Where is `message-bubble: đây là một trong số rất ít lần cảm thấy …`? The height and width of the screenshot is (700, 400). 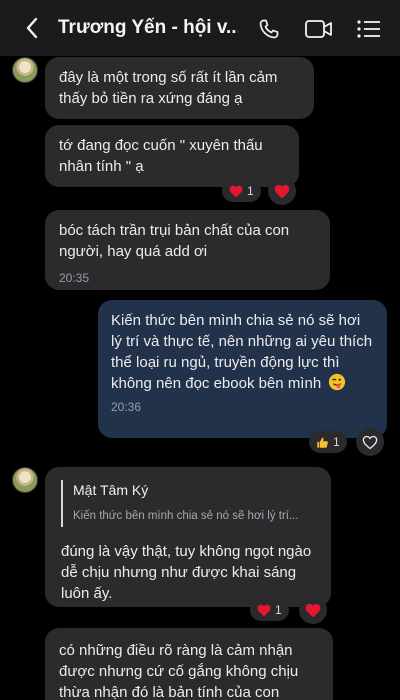 message-bubble: đây là một trong số rất ít lần cảm thấy … is located at coordinates (179, 88).